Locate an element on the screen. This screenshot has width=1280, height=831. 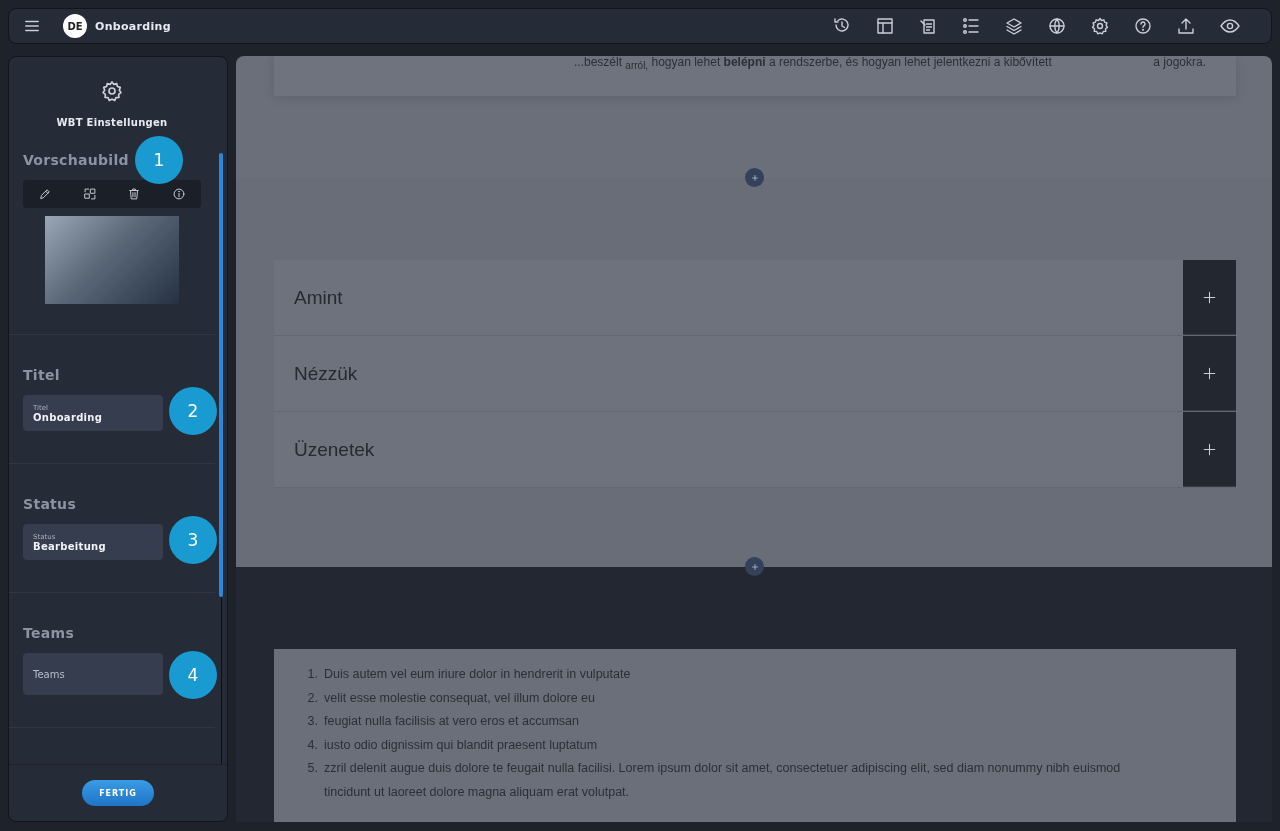
list-icon is located at coordinates (971, 26).